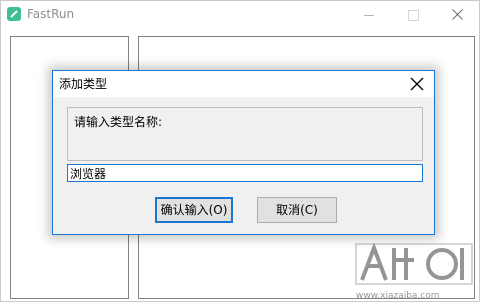 This screenshot has width=481, height=305. What do you see at coordinates (398, 296) in the screenshot?
I see `watermark-url: www.xiazaiba.com` at bounding box center [398, 296].